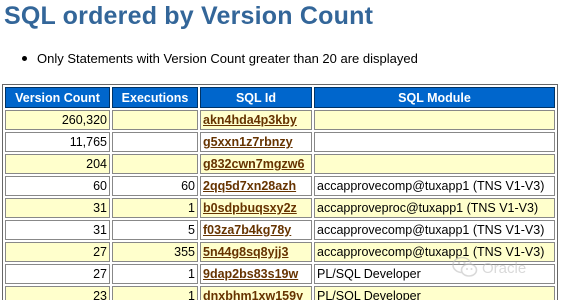  I want to click on sql-id-link: akn4hda4p3kby, so click(250, 120).